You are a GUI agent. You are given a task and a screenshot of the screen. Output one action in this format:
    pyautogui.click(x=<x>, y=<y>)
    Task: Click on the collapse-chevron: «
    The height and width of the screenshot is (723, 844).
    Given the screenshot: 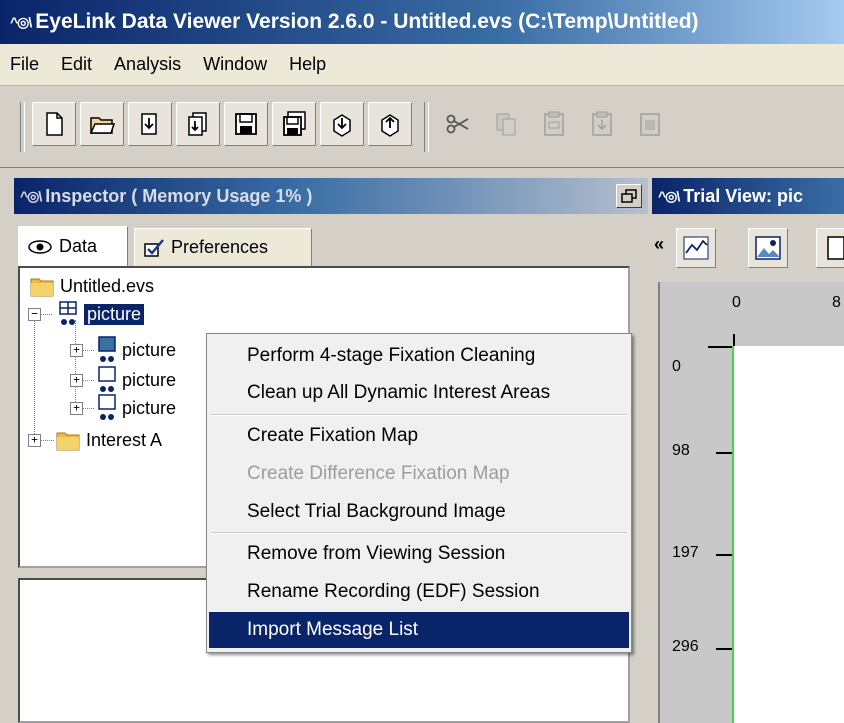 What is the action you would take?
    pyautogui.click(x=659, y=244)
    